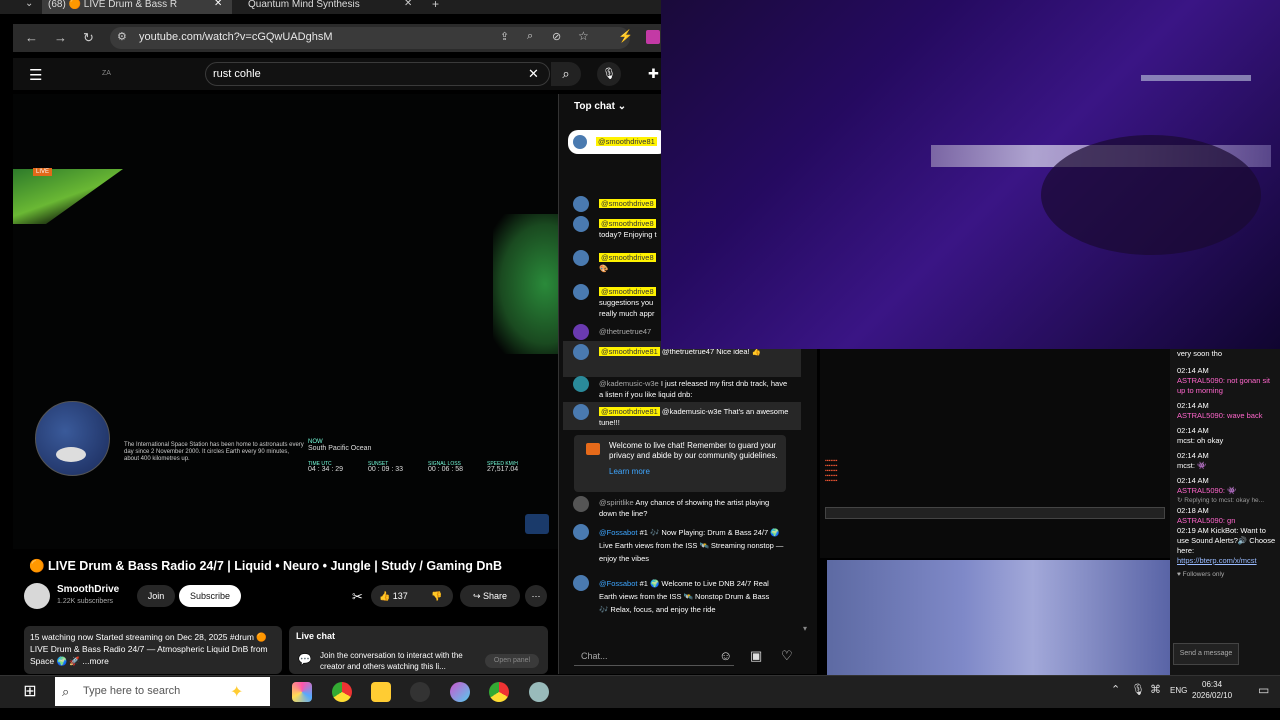  Describe the element at coordinates (1212, 690) in the screenshot. I see `clock: 06:34 2026/02/10` at that location.